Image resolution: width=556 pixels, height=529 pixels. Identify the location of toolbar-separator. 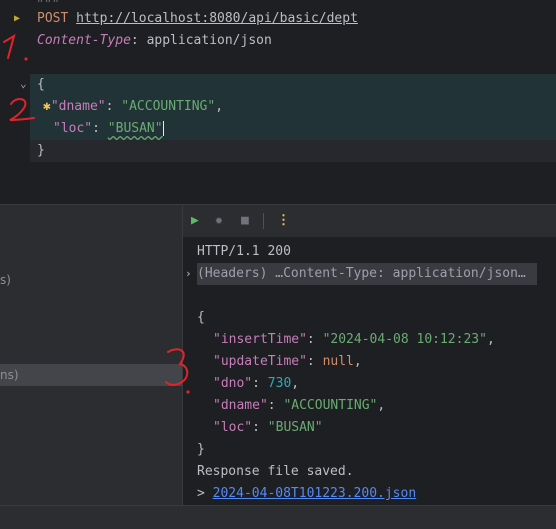
(263, 221).